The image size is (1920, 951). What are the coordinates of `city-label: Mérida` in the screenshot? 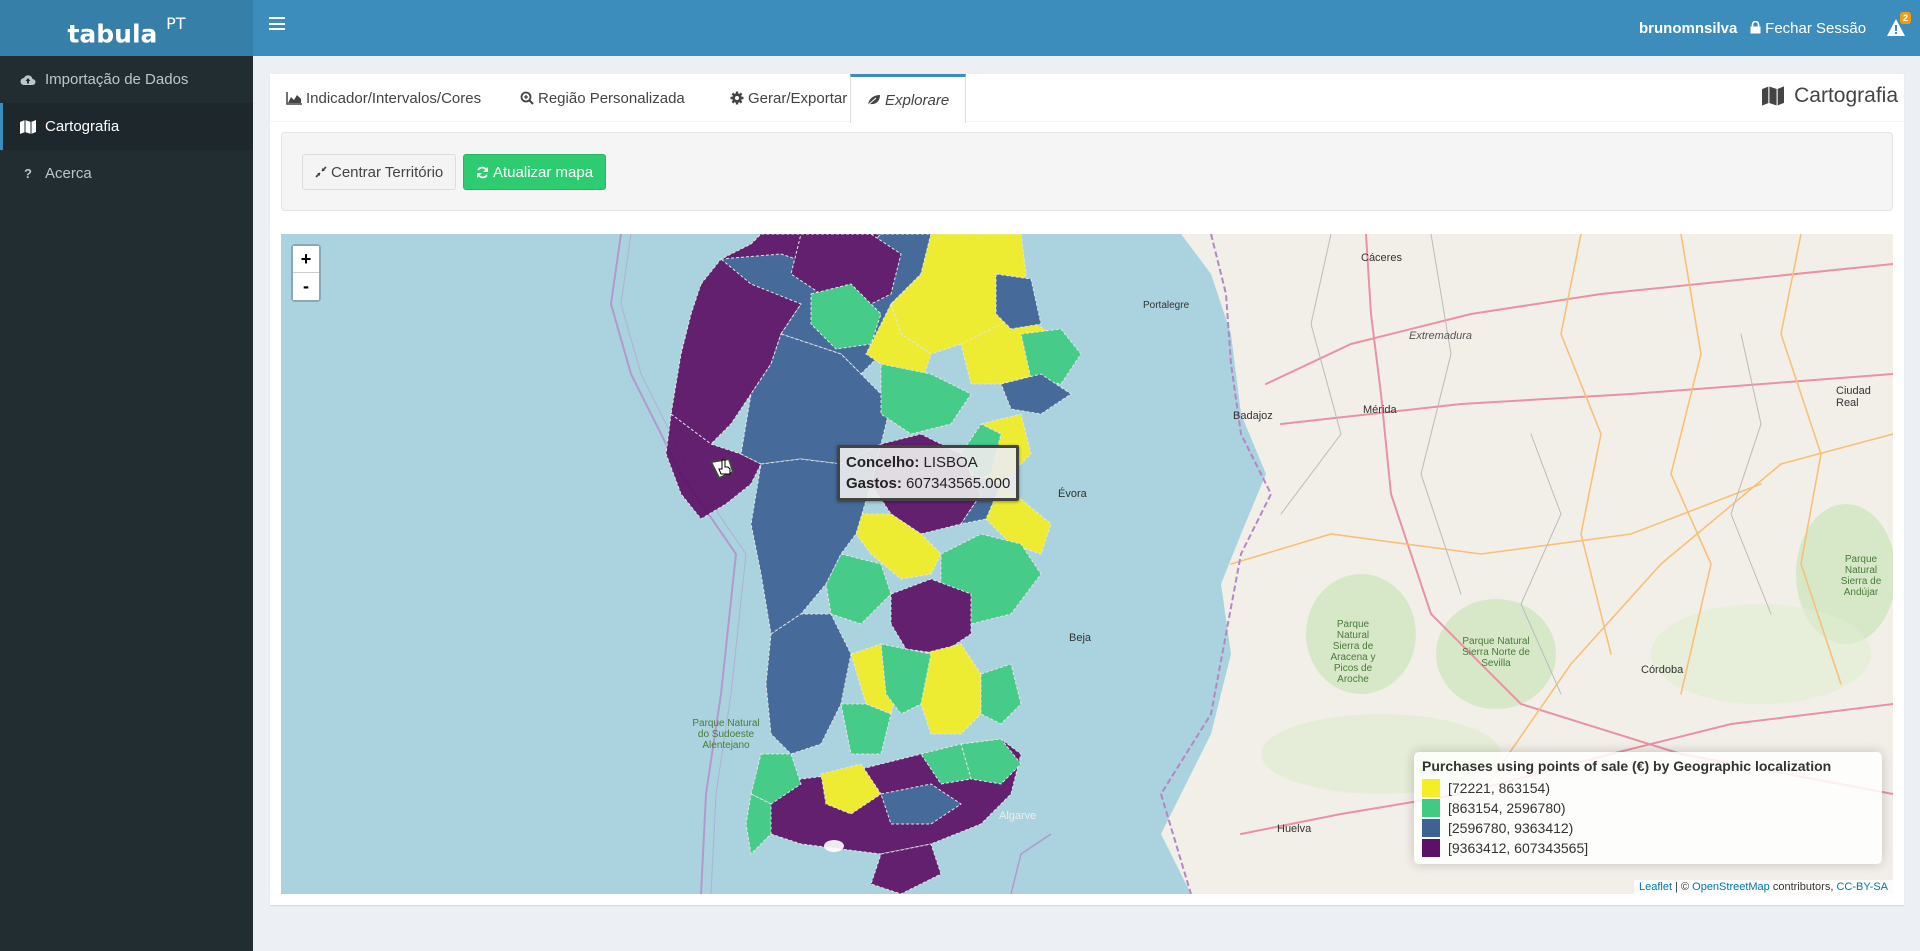 It's located at (1380, 410).